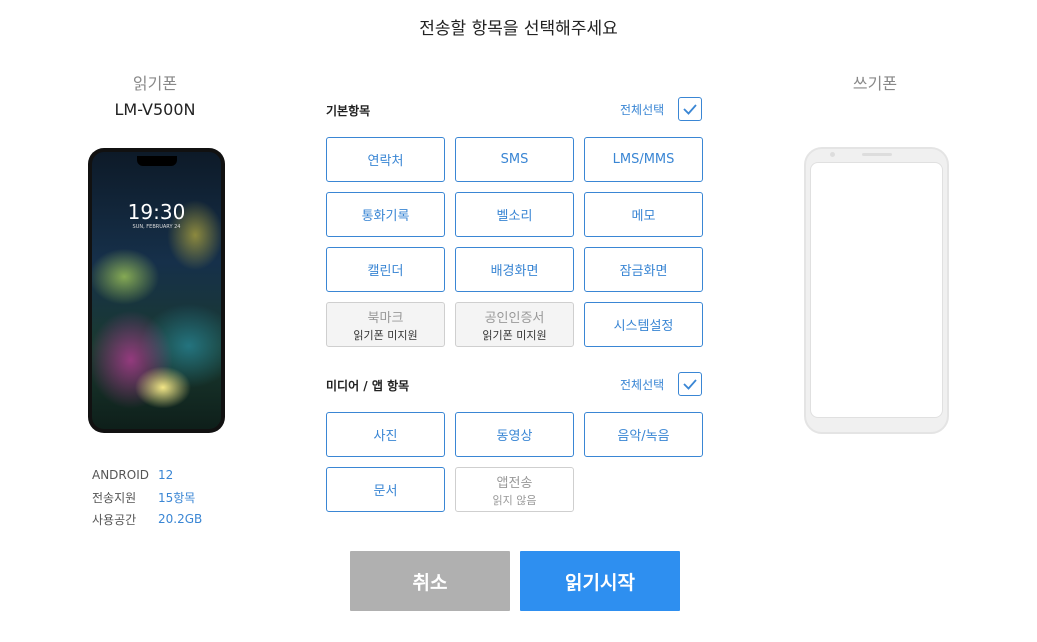 The height and width of the screenshot is (642, 1037). I want to click on basic-section-title: 기본항목, so click(348, 111).